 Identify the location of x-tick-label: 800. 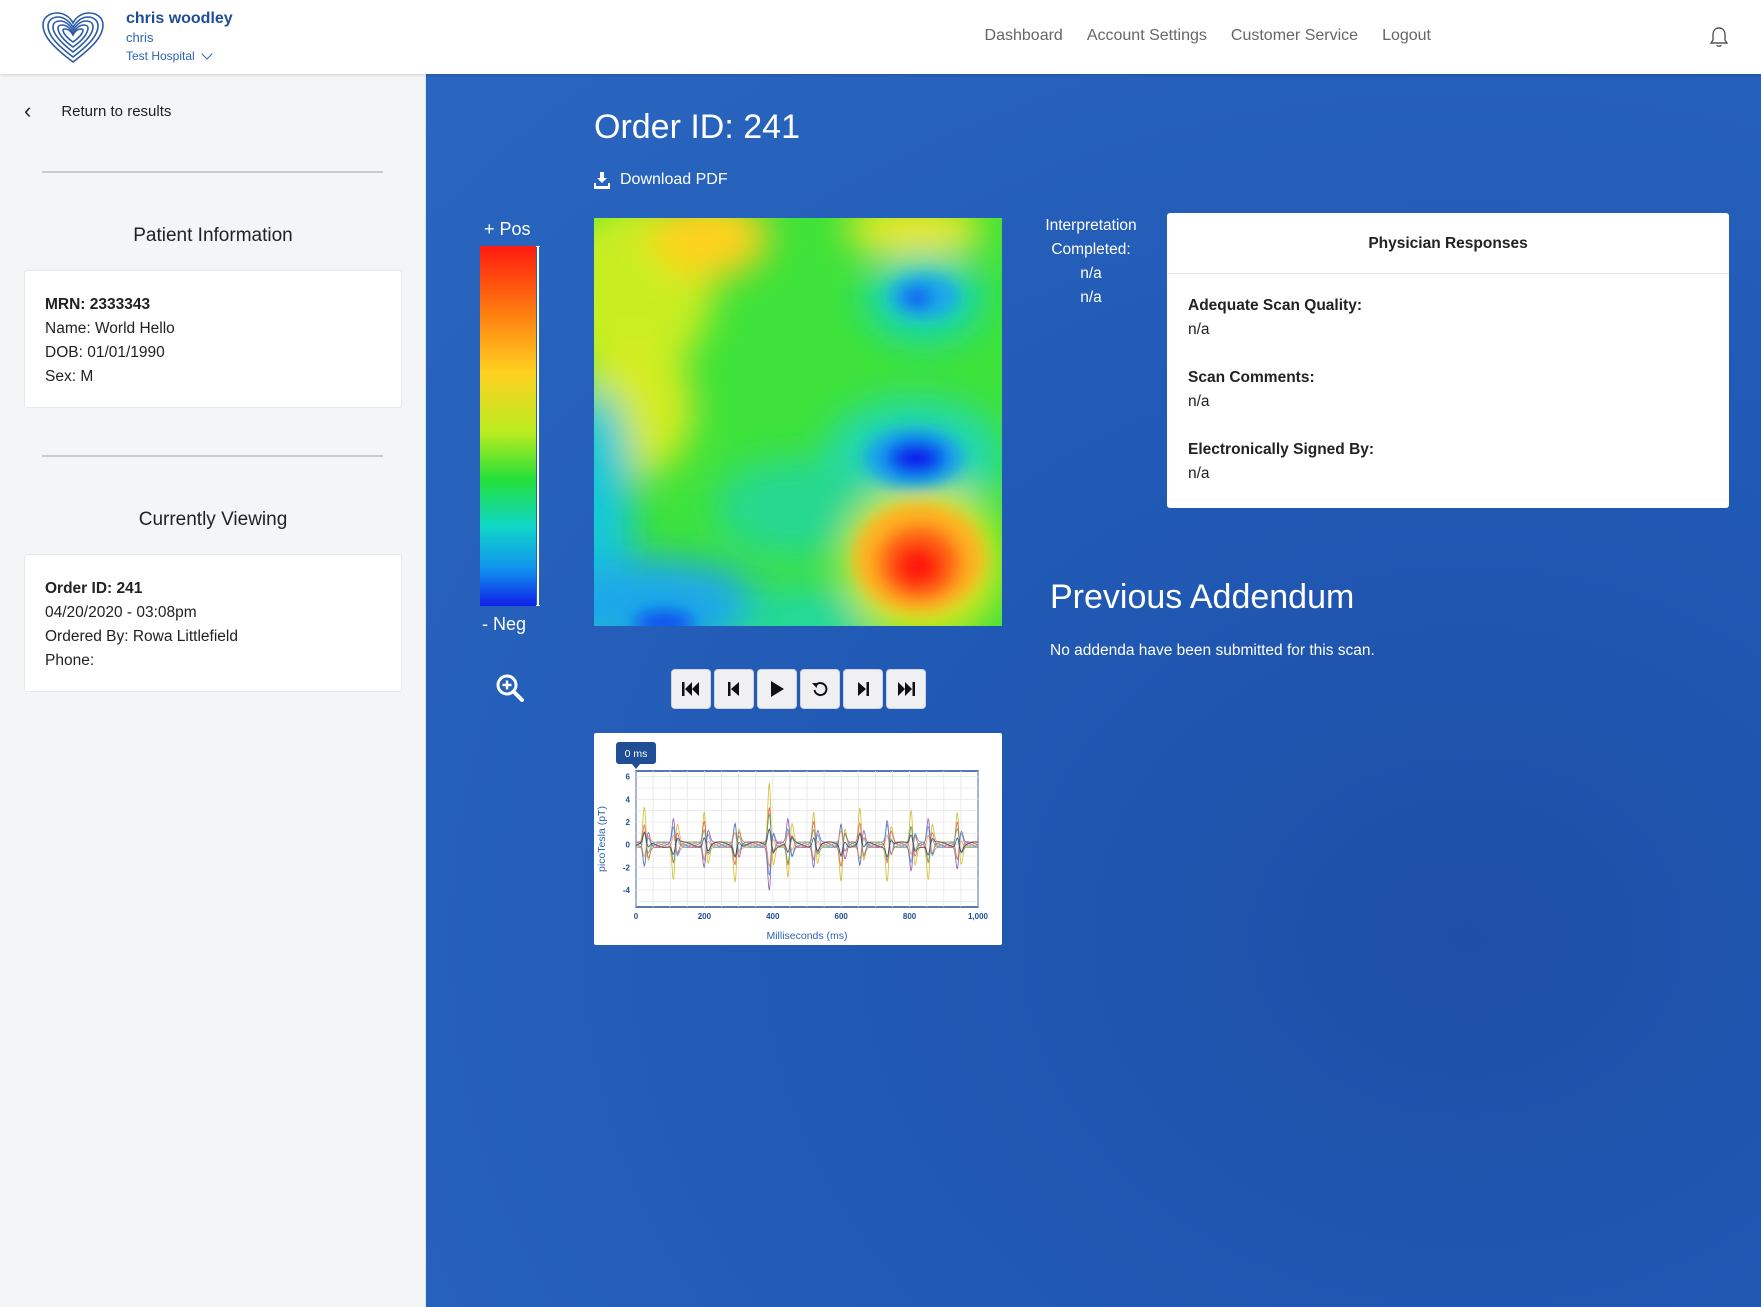
(910, 916).